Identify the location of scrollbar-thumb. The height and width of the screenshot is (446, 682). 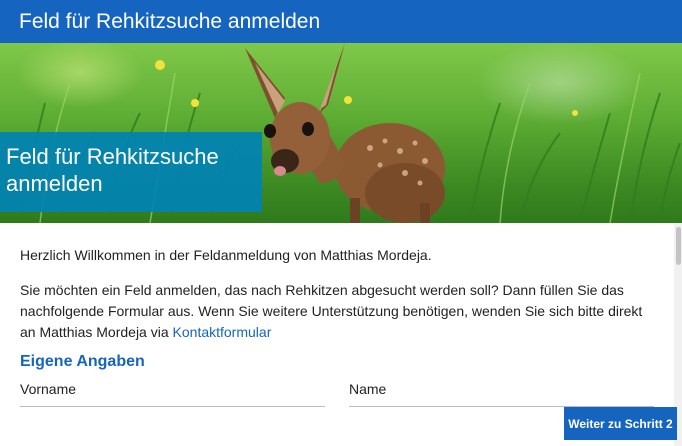
(678, 246).